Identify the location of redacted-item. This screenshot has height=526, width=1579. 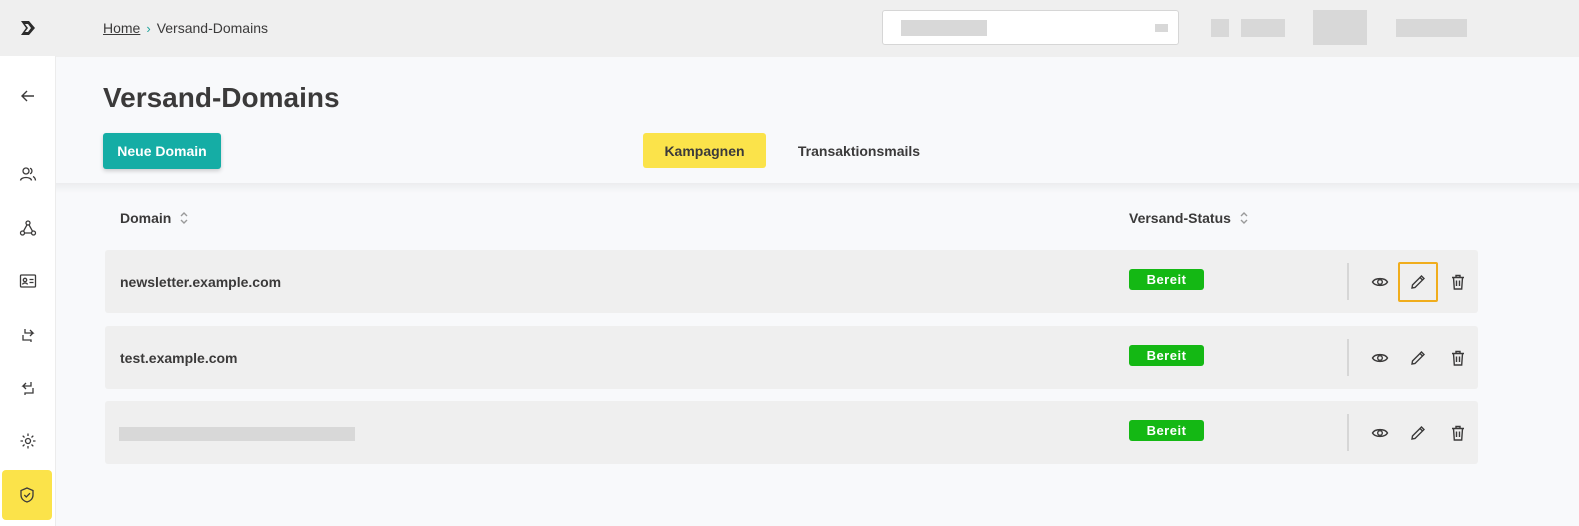
(1263, 28).